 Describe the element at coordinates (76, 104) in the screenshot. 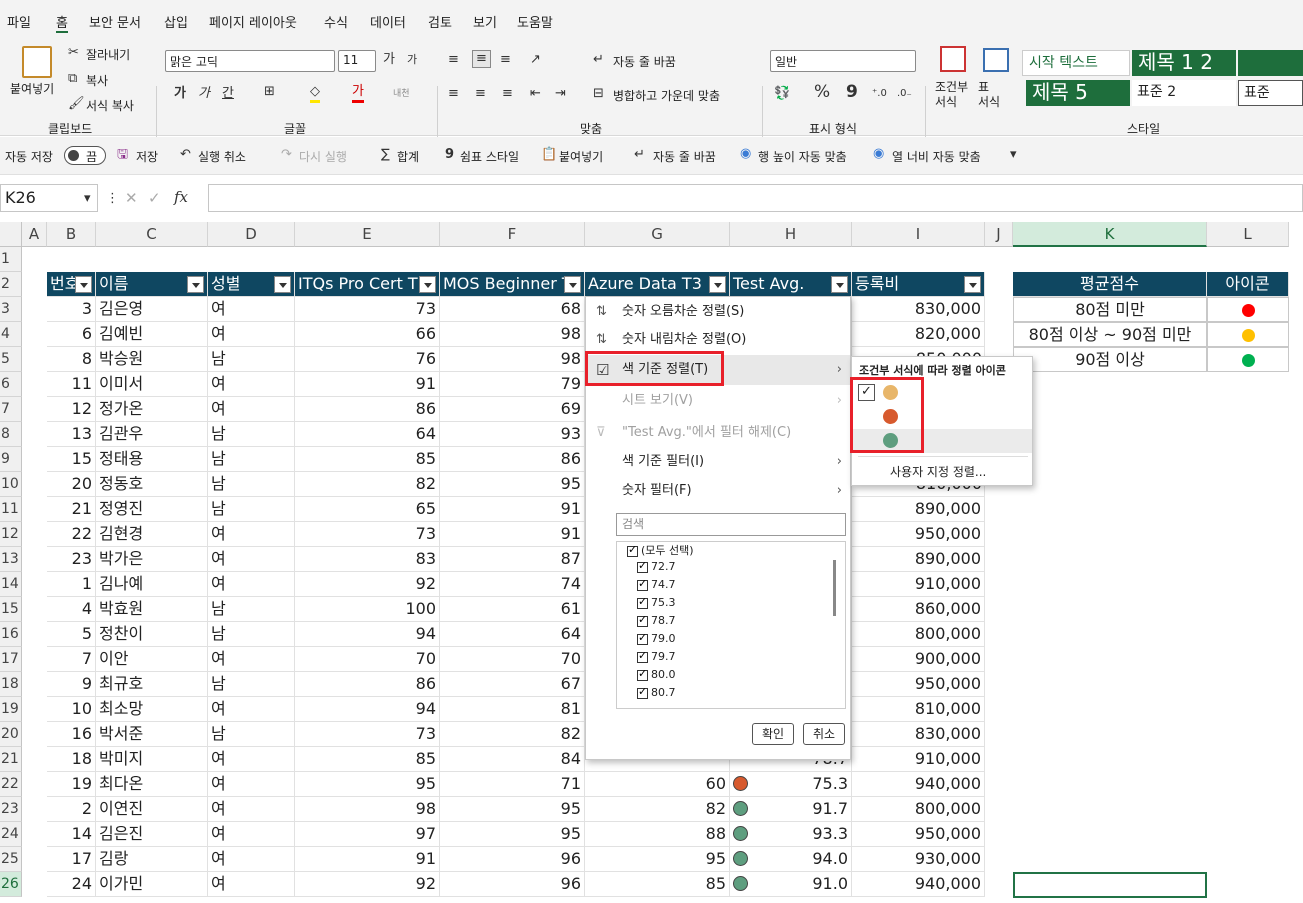

I see `format-painter-icon: 🖌` at that location.